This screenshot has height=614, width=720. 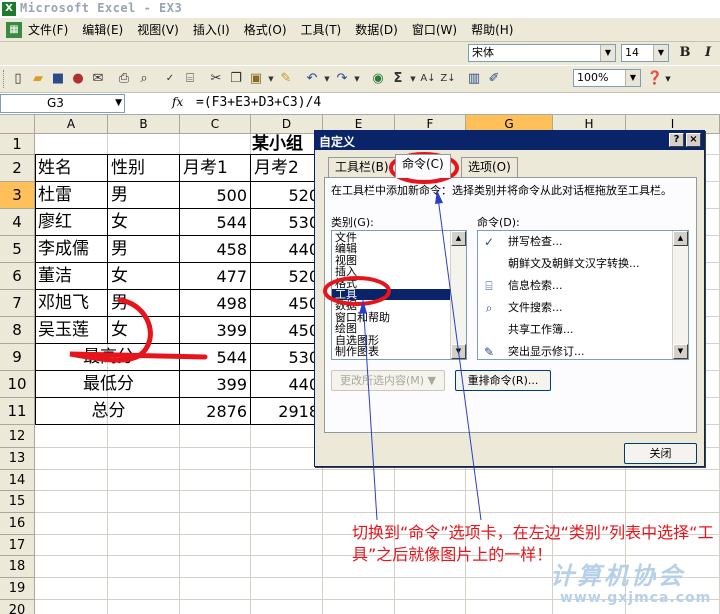 I want to click on formula-input: =(F3+E3+D3+C3)/4, so click(x=258, y=102).